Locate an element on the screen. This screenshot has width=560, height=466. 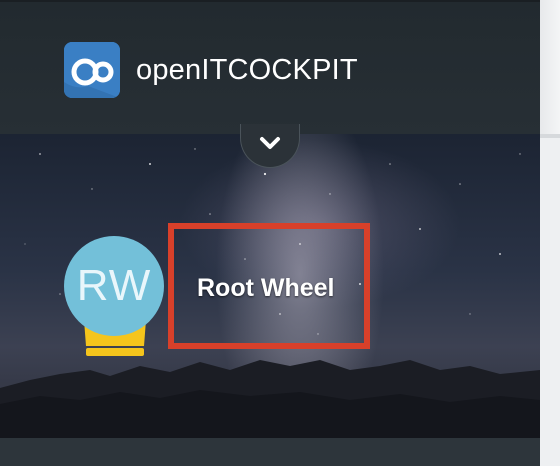
brand-name: openITCOCKPIT is located at coordinates (247, 70).